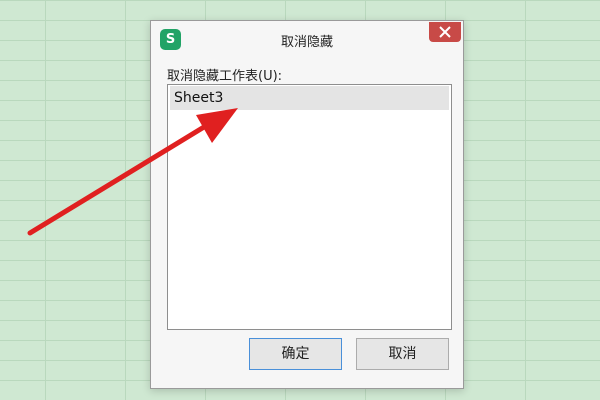  I want to click on cancel-button: 取消, so click(402, 354).